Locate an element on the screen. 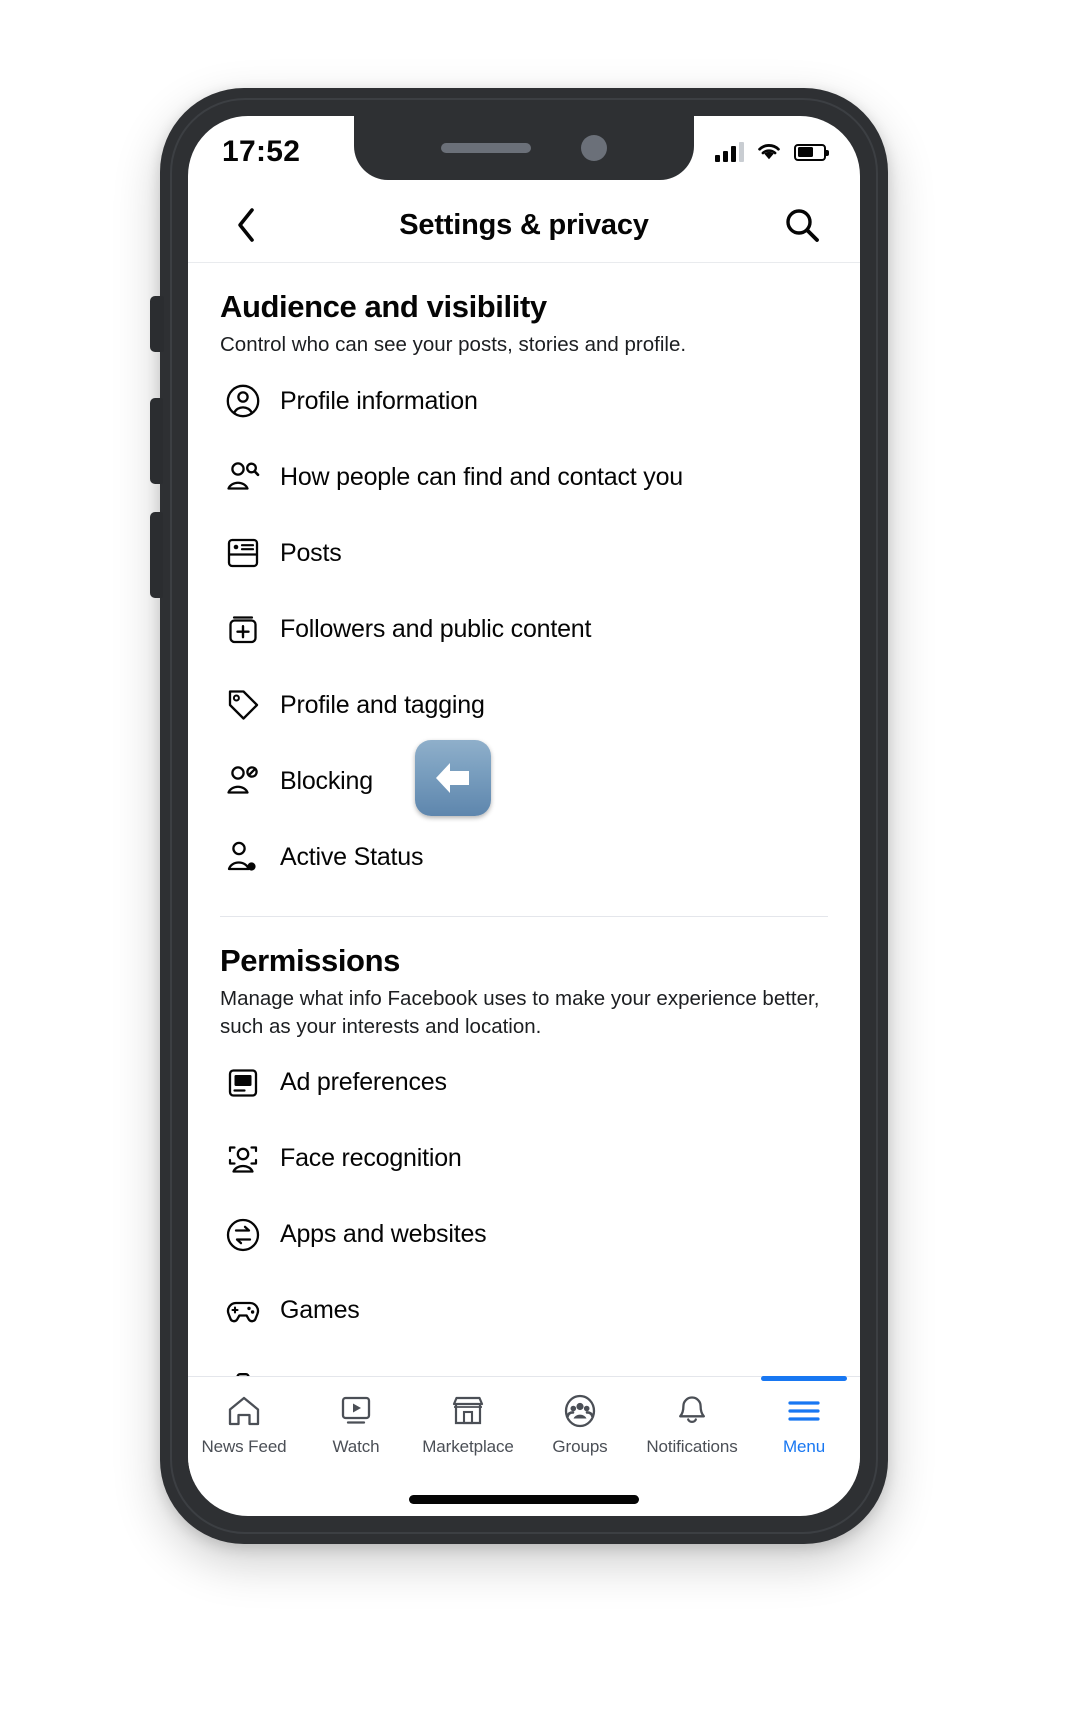 The image size is (1080, 1727). nav-item-marketplace: Marketplace is located at coordinates (468, 1417).